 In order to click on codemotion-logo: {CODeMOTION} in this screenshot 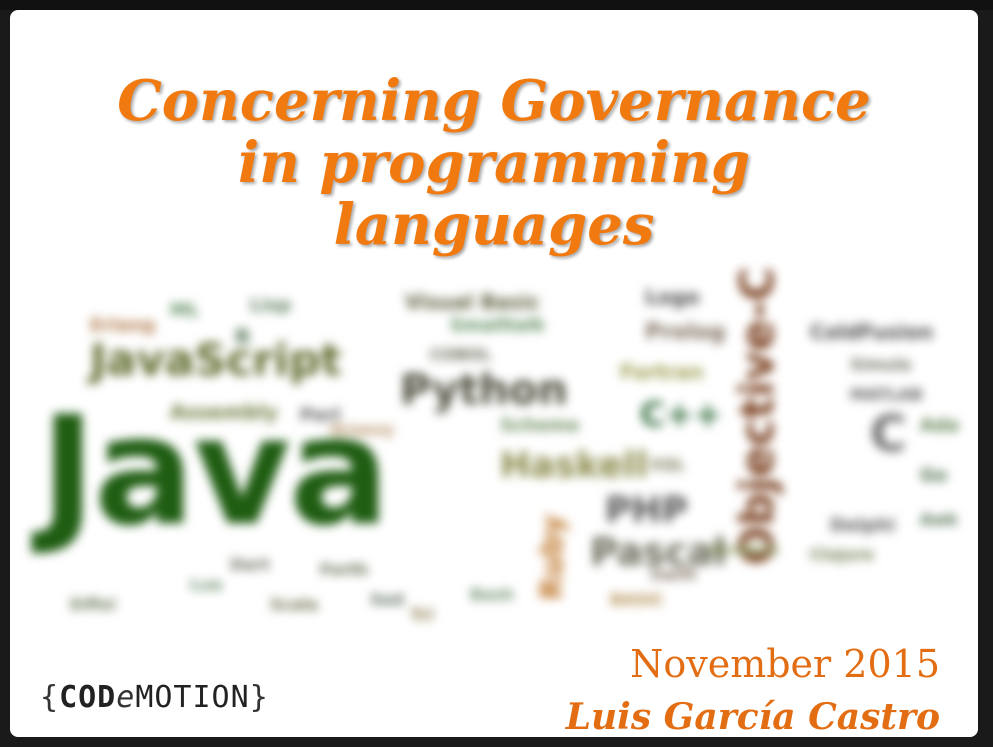, I will do `click(154, 697)`.